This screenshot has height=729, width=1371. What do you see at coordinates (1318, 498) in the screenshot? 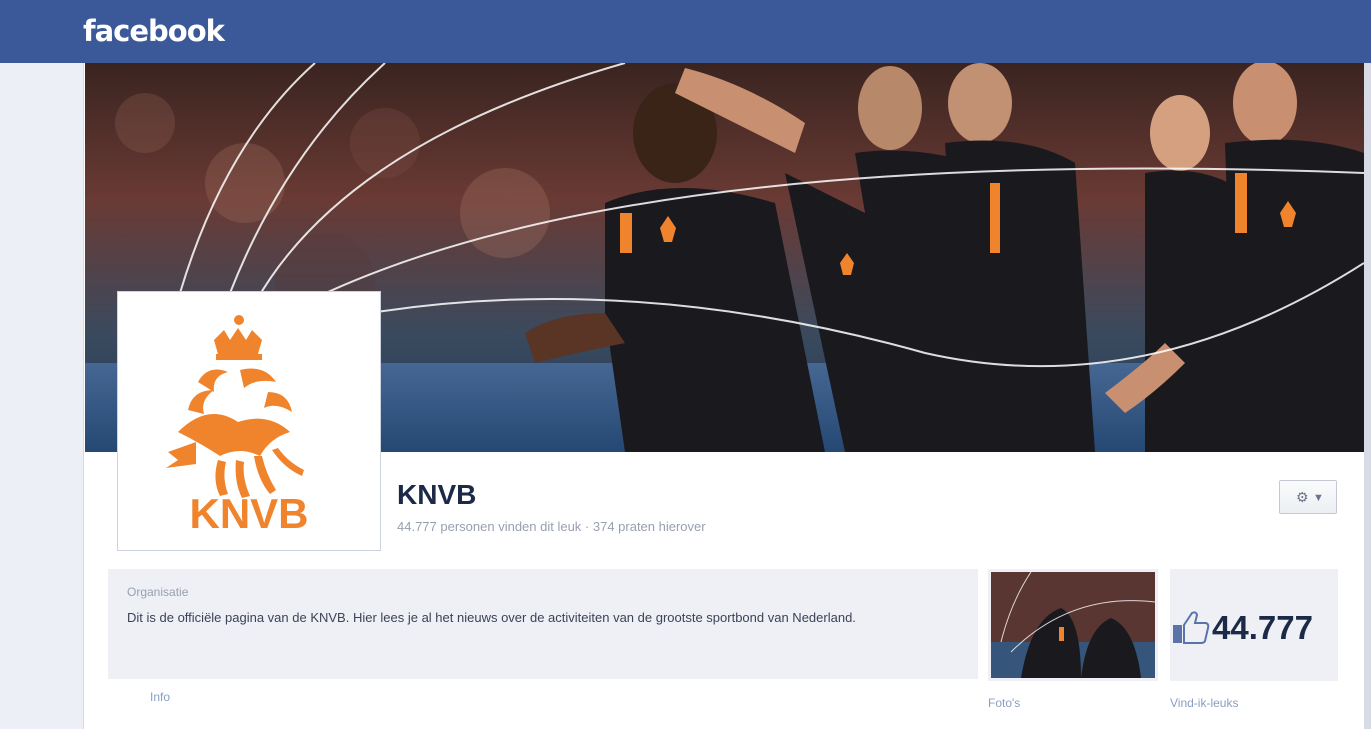
I see `chevron-down-icon: ▼` at bounding box center [1318, 498].